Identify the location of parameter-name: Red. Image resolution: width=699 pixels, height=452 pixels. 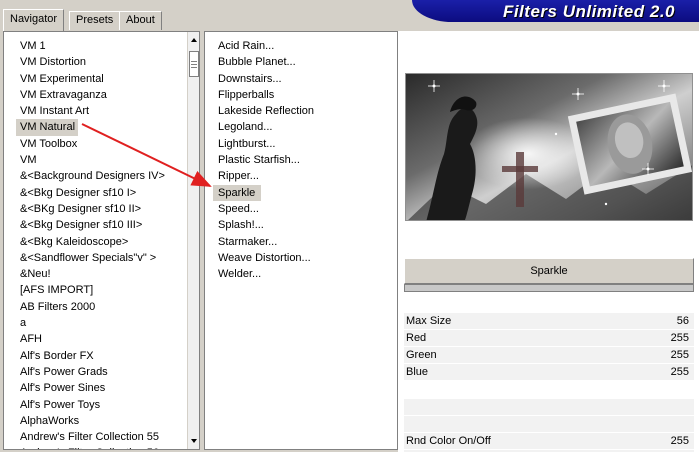
(416, 338).